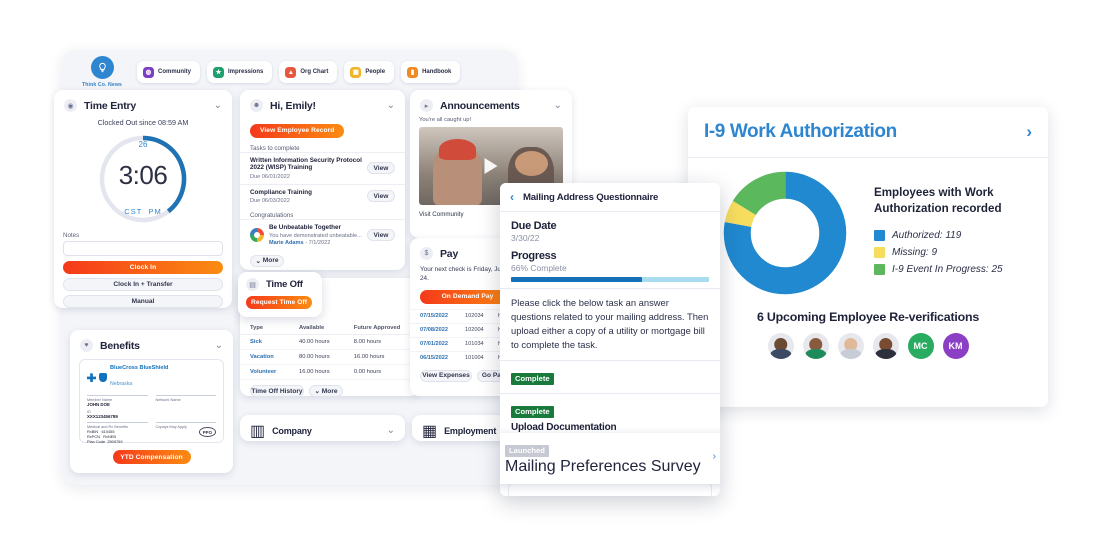  Describe the element at coordinates (434, 316) in the screenshot. I see `pay-date: 07/15/2022` at that location.